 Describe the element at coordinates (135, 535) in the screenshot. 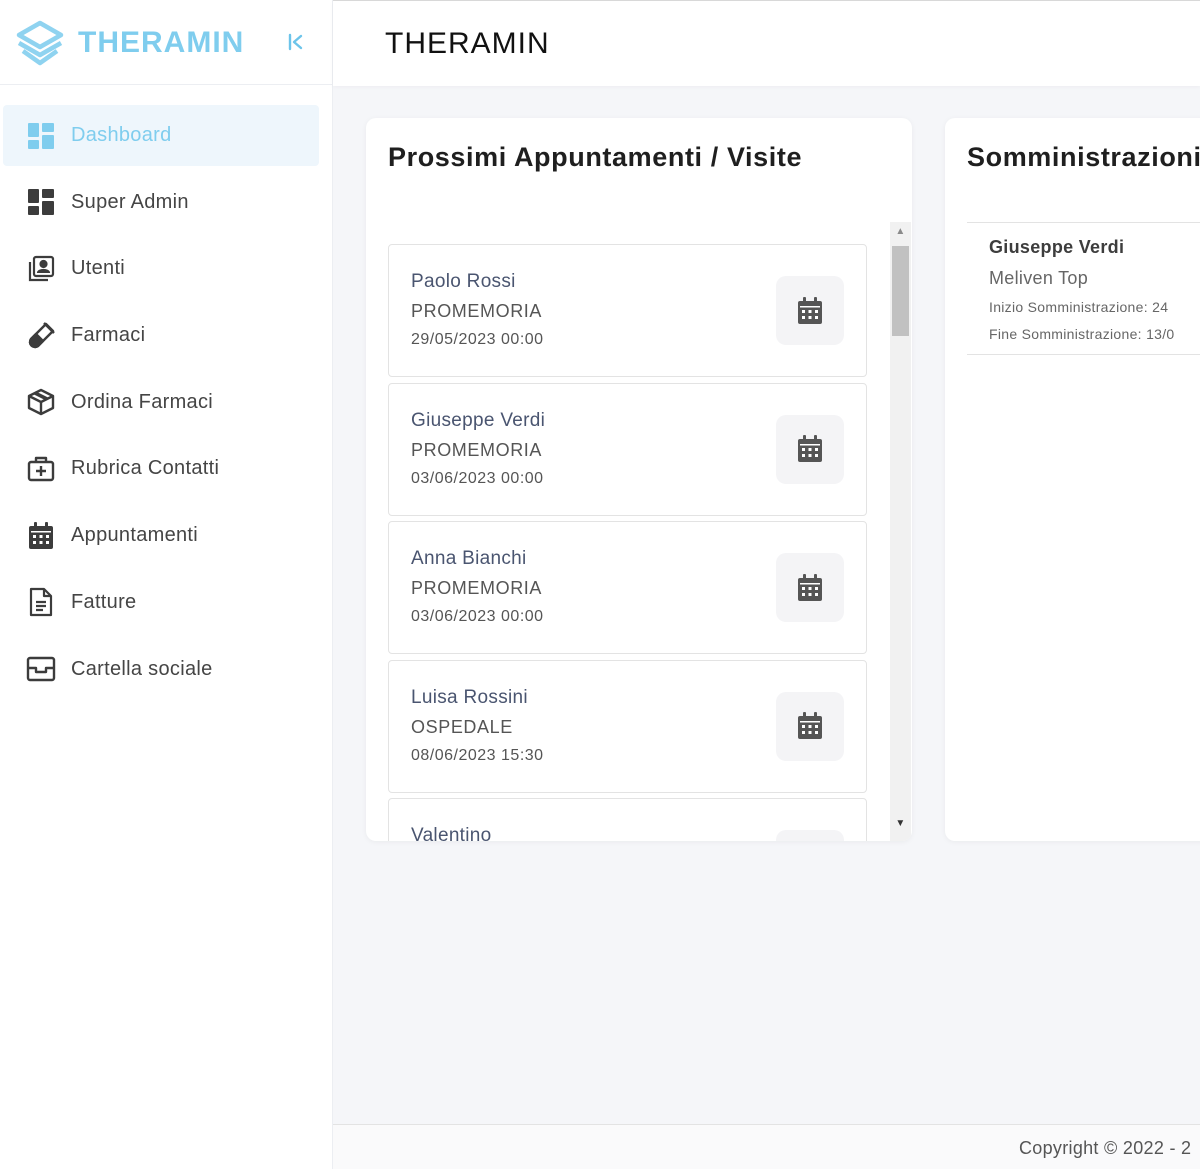

I see `sidebar-item-label: Appuntamenti` at that location.